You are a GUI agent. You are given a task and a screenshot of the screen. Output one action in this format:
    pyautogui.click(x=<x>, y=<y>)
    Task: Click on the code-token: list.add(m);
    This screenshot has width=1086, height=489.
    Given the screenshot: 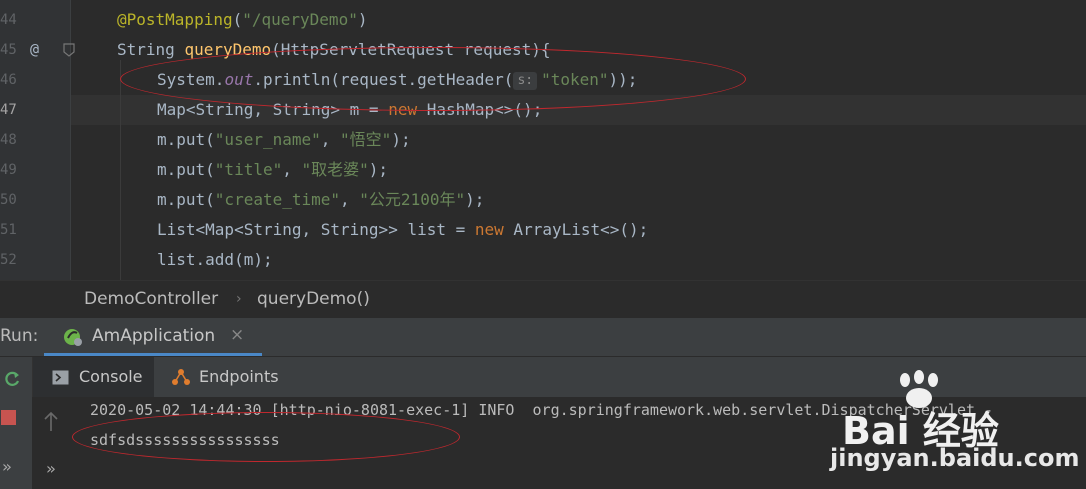 What is the action you would take?
    pyautogui.click(x=215, y=259)
    